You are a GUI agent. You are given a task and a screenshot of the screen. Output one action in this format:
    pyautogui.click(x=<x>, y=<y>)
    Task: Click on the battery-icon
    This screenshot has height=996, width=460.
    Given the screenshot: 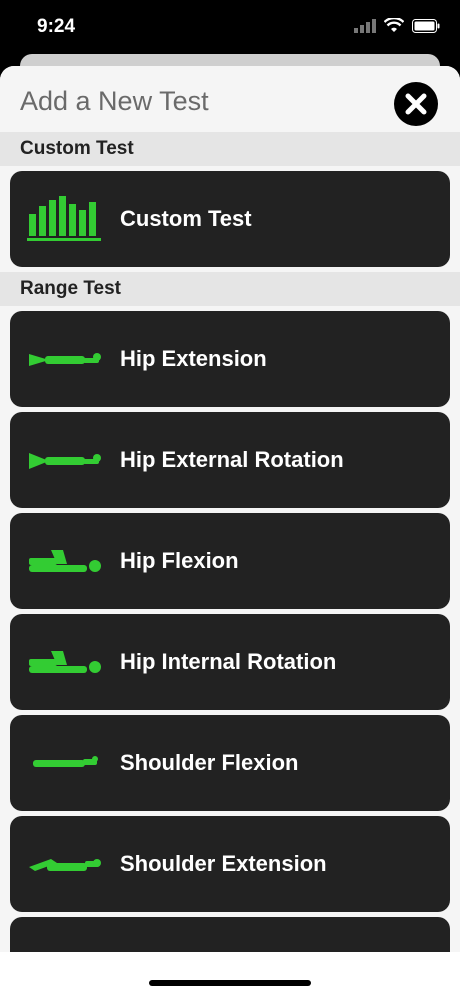 What is the action you would take?
    pyautogui.click(x=426, y=25)
    